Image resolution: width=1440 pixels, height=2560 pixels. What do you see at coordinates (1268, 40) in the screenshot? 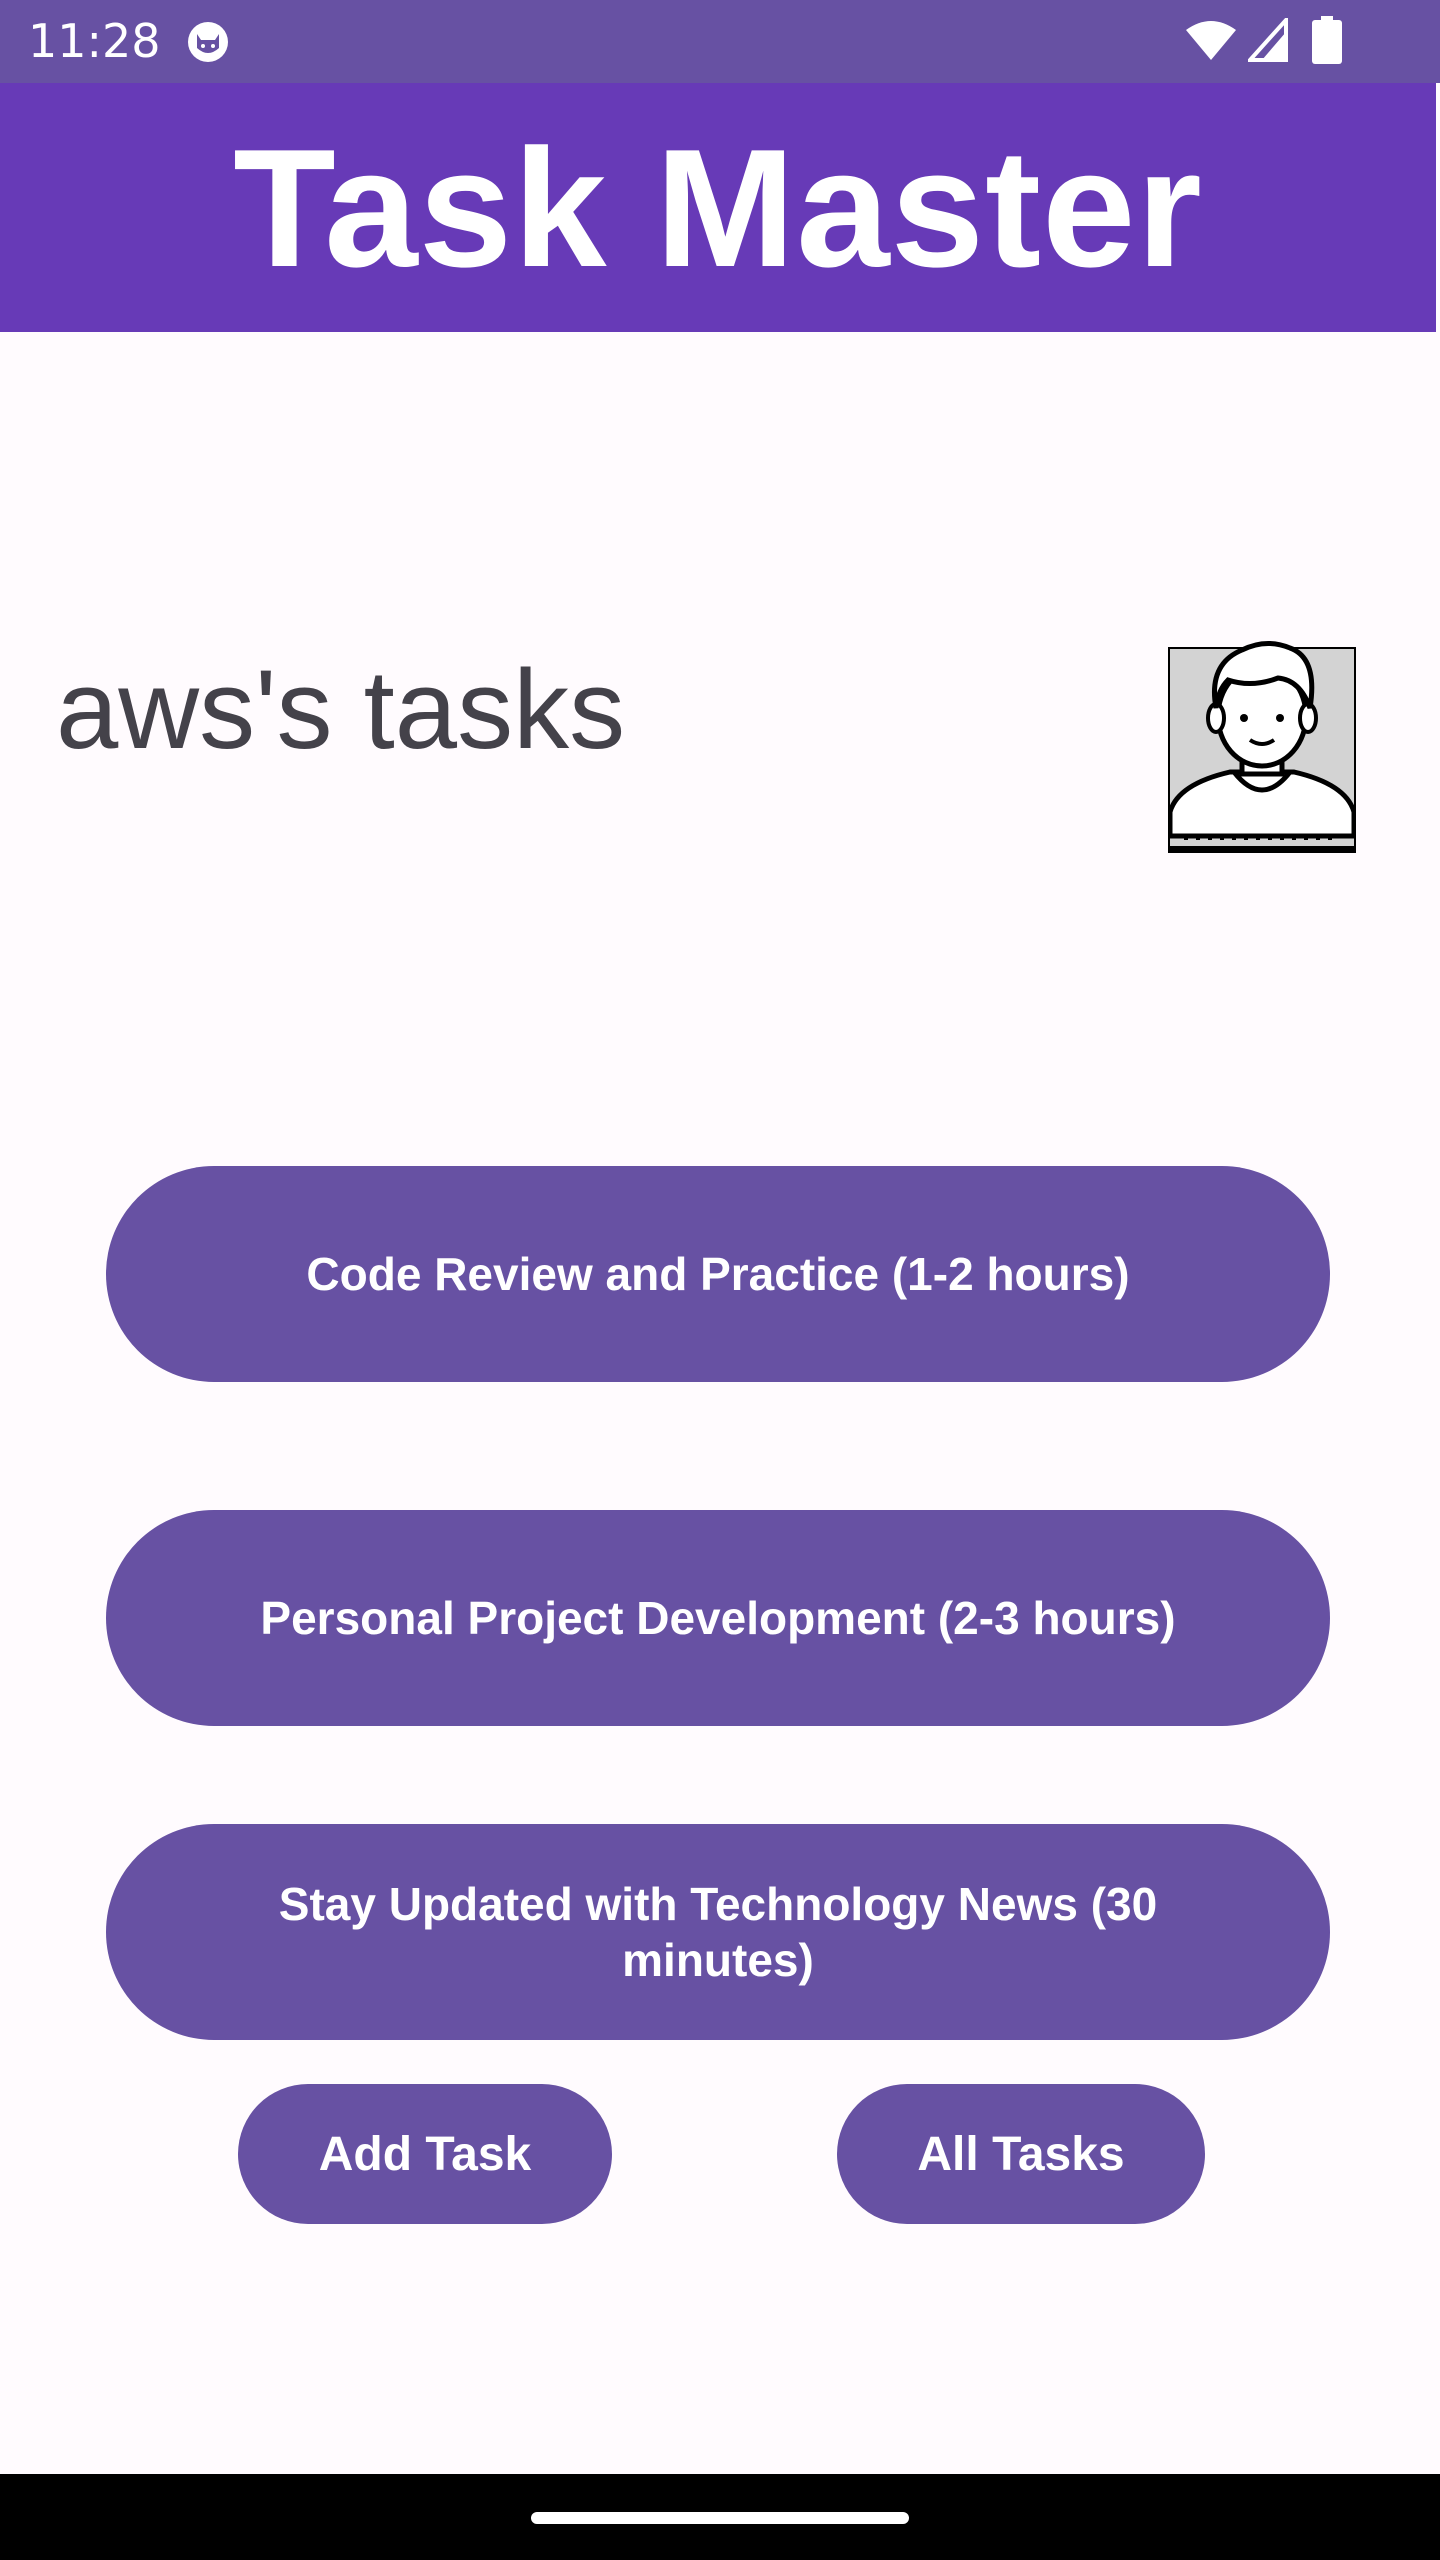
I see `cell-signal-icon` at bounding box center [1268, 40].